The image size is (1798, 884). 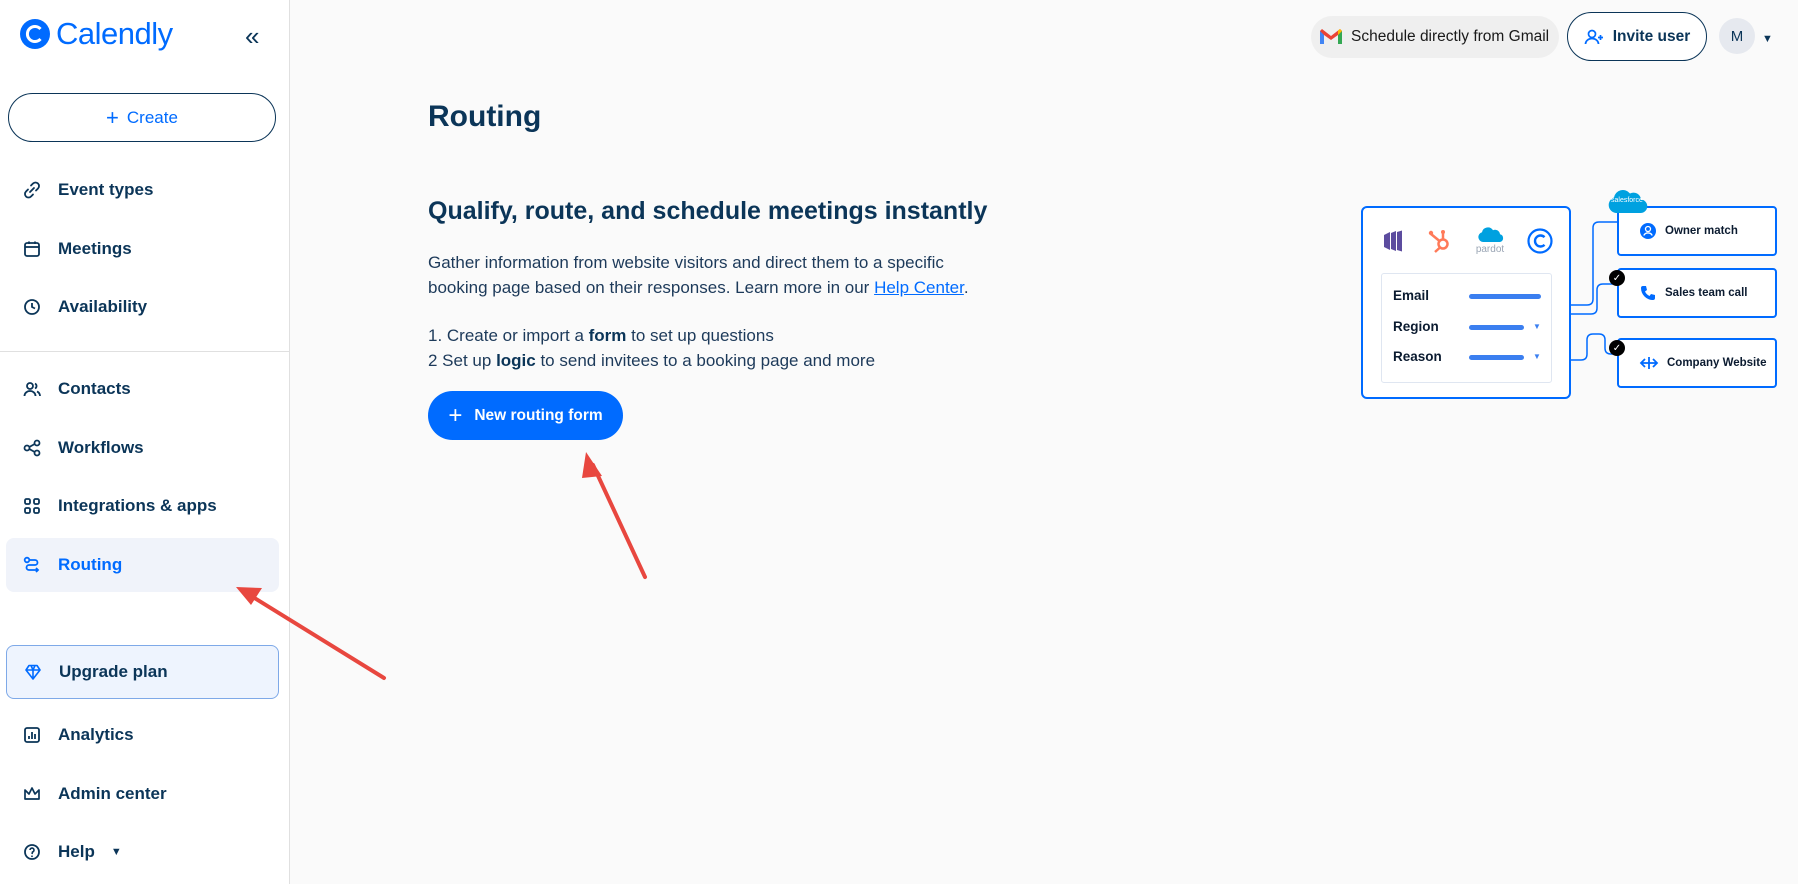 I want to click on workflow-icon, so click(x=32, y=448).